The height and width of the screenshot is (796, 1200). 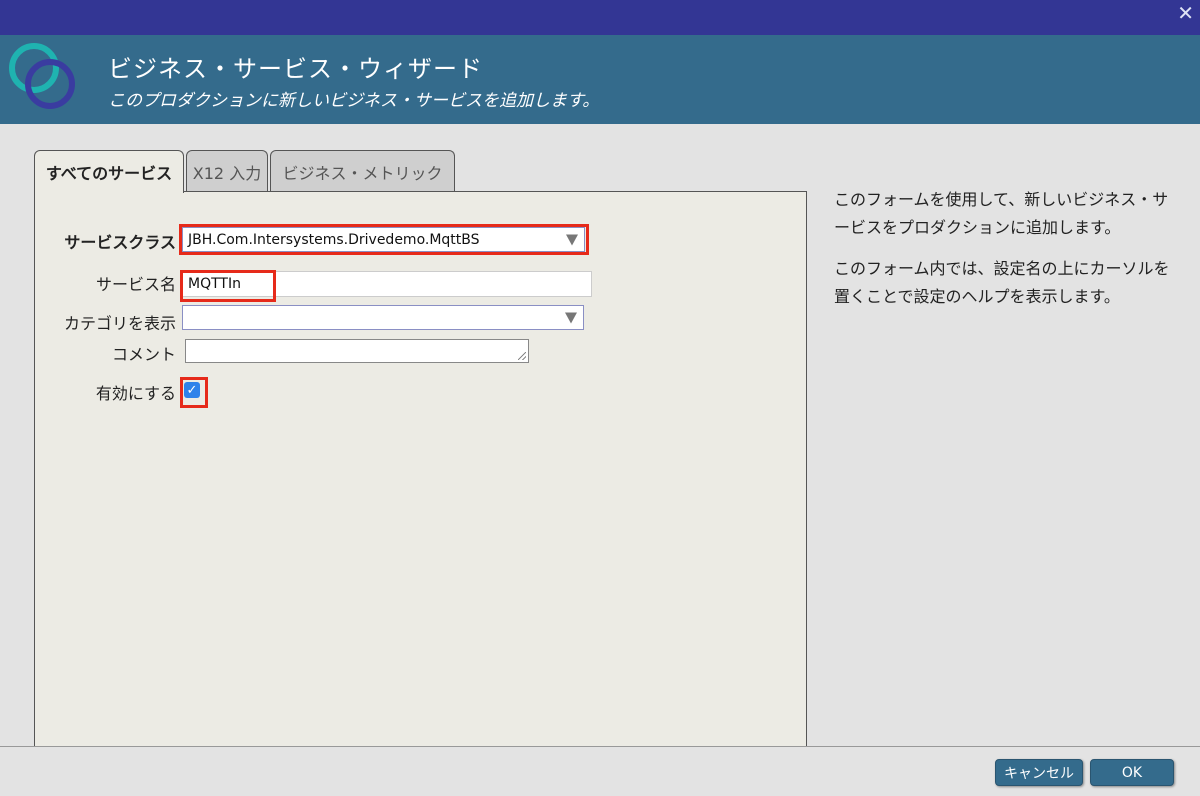 I want to click on window-titlebar: ✕, so click(x=600, y=17).